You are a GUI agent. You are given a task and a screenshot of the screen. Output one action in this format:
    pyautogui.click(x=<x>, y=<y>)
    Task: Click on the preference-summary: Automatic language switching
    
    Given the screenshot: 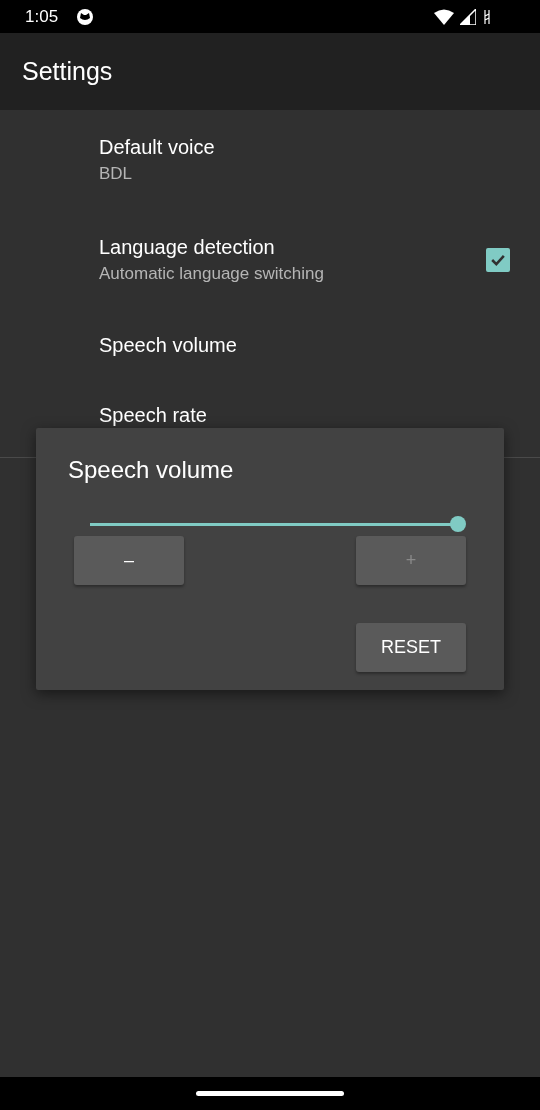 What is the action you would take?
    pyautogui.click(x=212, y=274)
    